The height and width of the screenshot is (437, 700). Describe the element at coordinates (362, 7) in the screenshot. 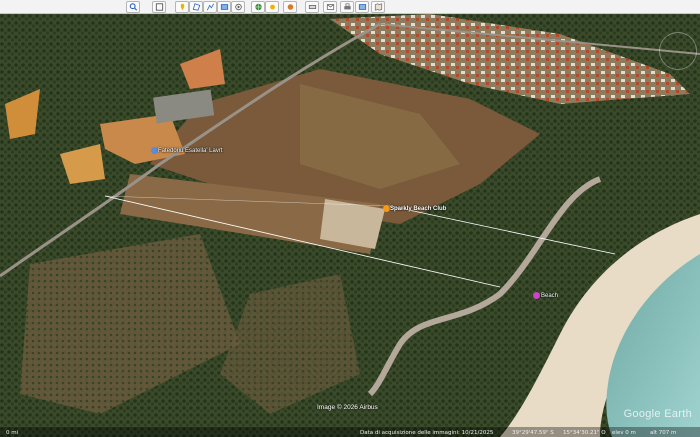

I see `save-image-icon` at that location.